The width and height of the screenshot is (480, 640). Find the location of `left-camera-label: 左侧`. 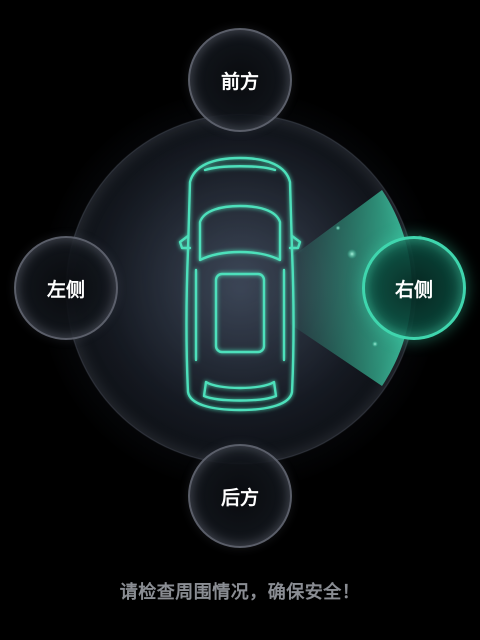

left-camera-label: 左侧 is located at coordinates (65, 289).